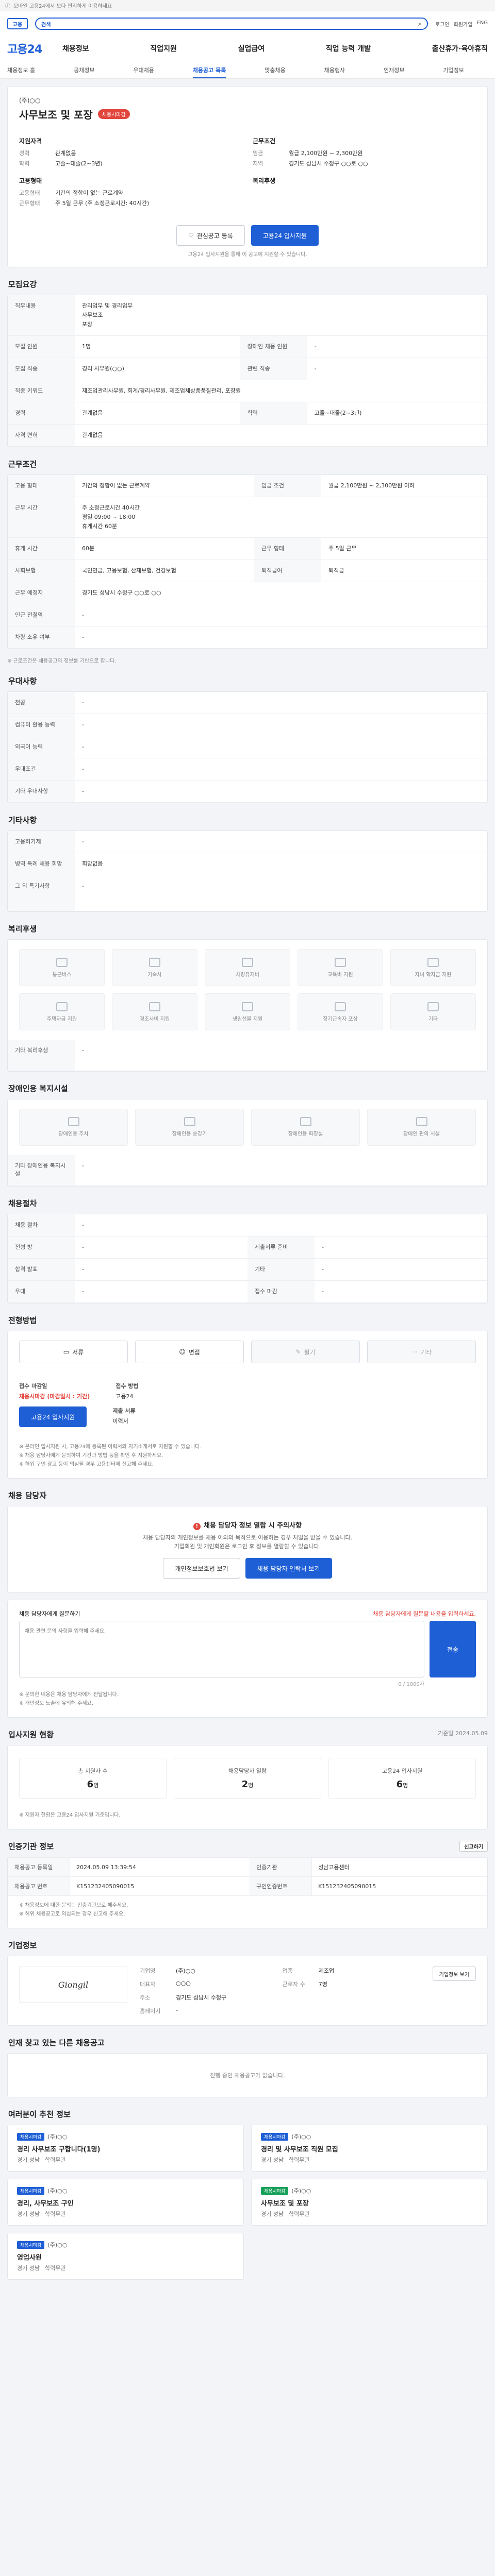  Describe the element at coordinates (24, 48) in the screenshot. I see `site-logo: 고용24` at that location.